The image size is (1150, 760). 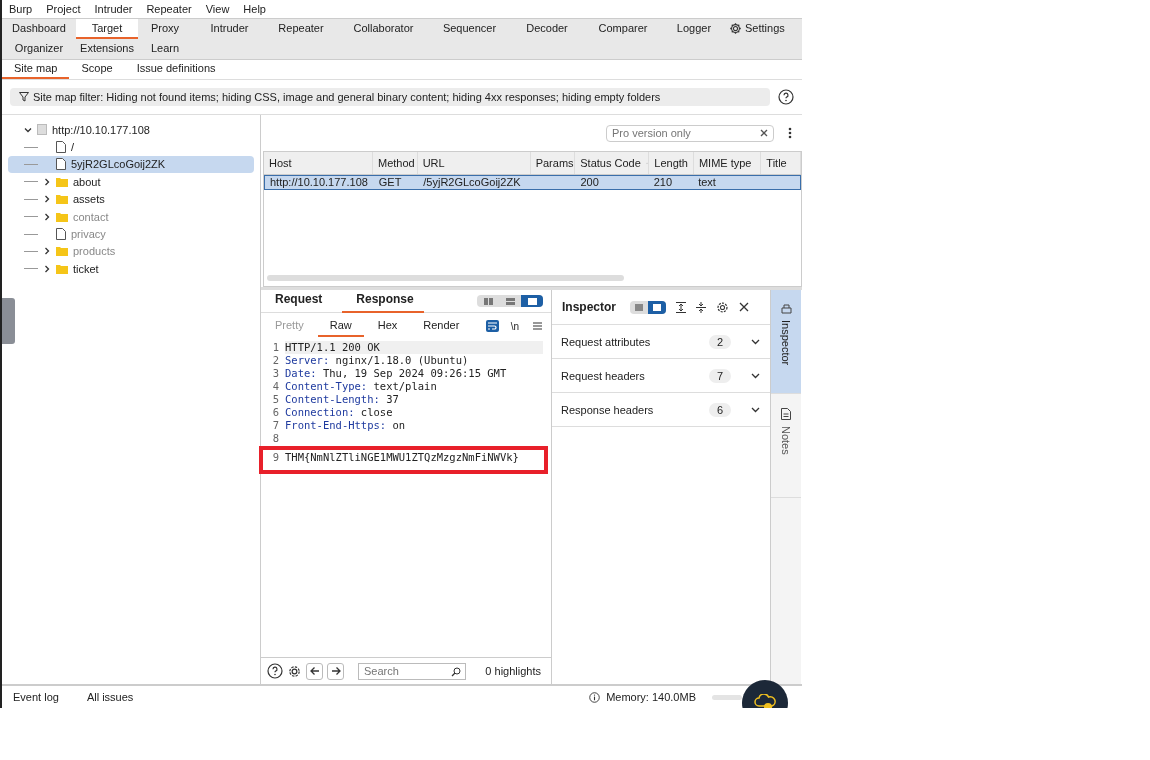 I want to click on line-number: 6, so click(x=275, y=412).